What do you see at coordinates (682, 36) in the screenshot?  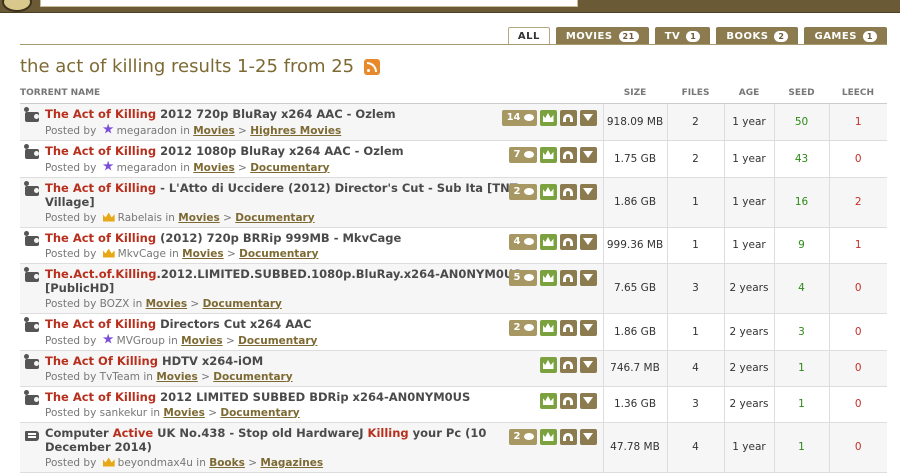 I see `tab-tv: TV 1` at bounding box center [682, 36].